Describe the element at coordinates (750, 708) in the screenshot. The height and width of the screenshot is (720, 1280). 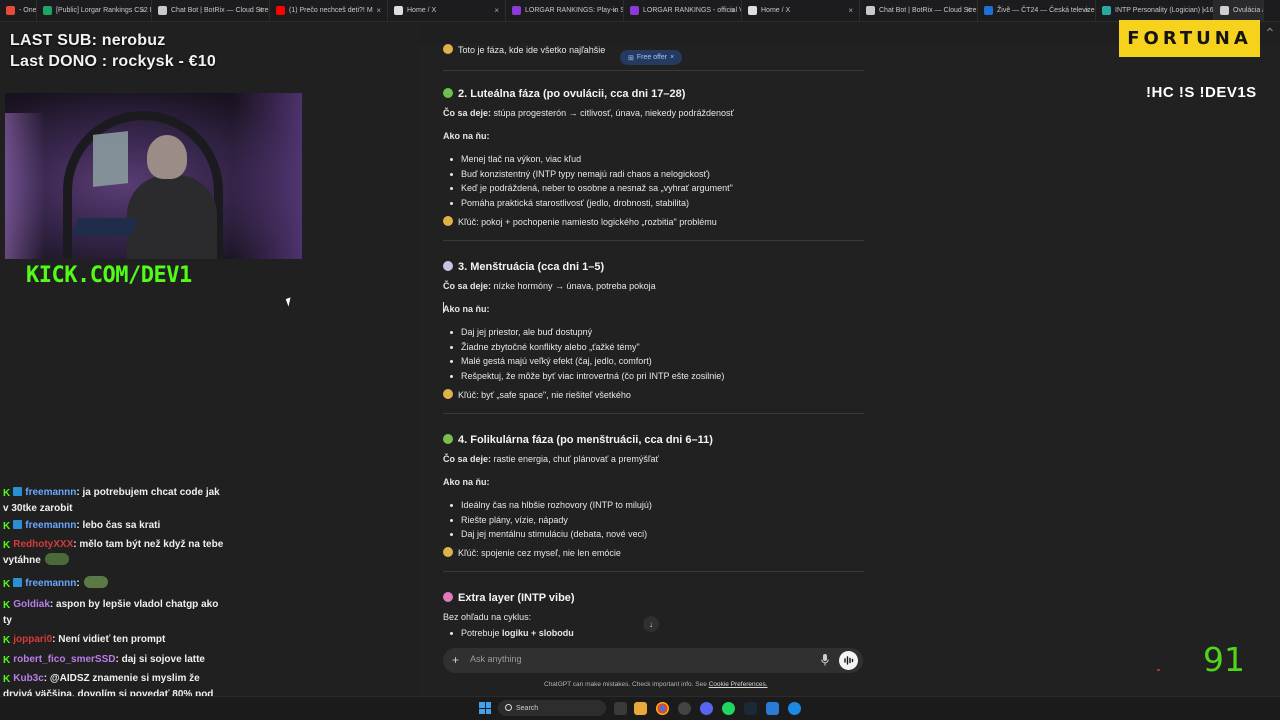
I see `steam-icon` at that location.